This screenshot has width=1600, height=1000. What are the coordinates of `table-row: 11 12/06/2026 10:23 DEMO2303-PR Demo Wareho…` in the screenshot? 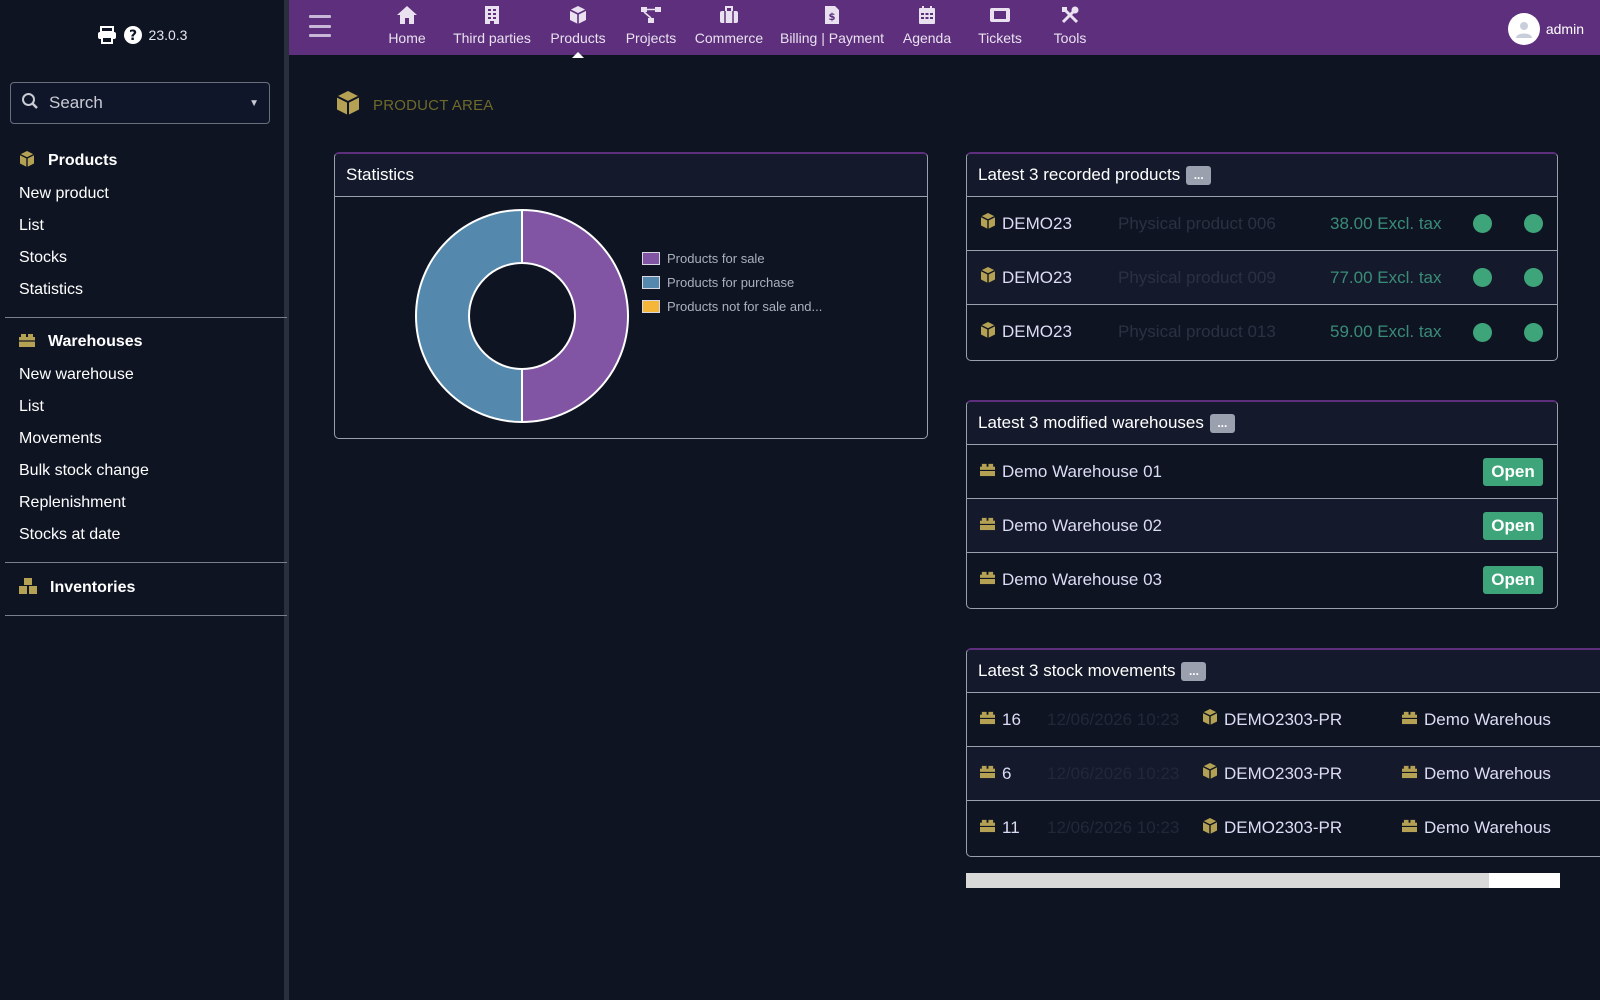 It's located at (1283, 828).